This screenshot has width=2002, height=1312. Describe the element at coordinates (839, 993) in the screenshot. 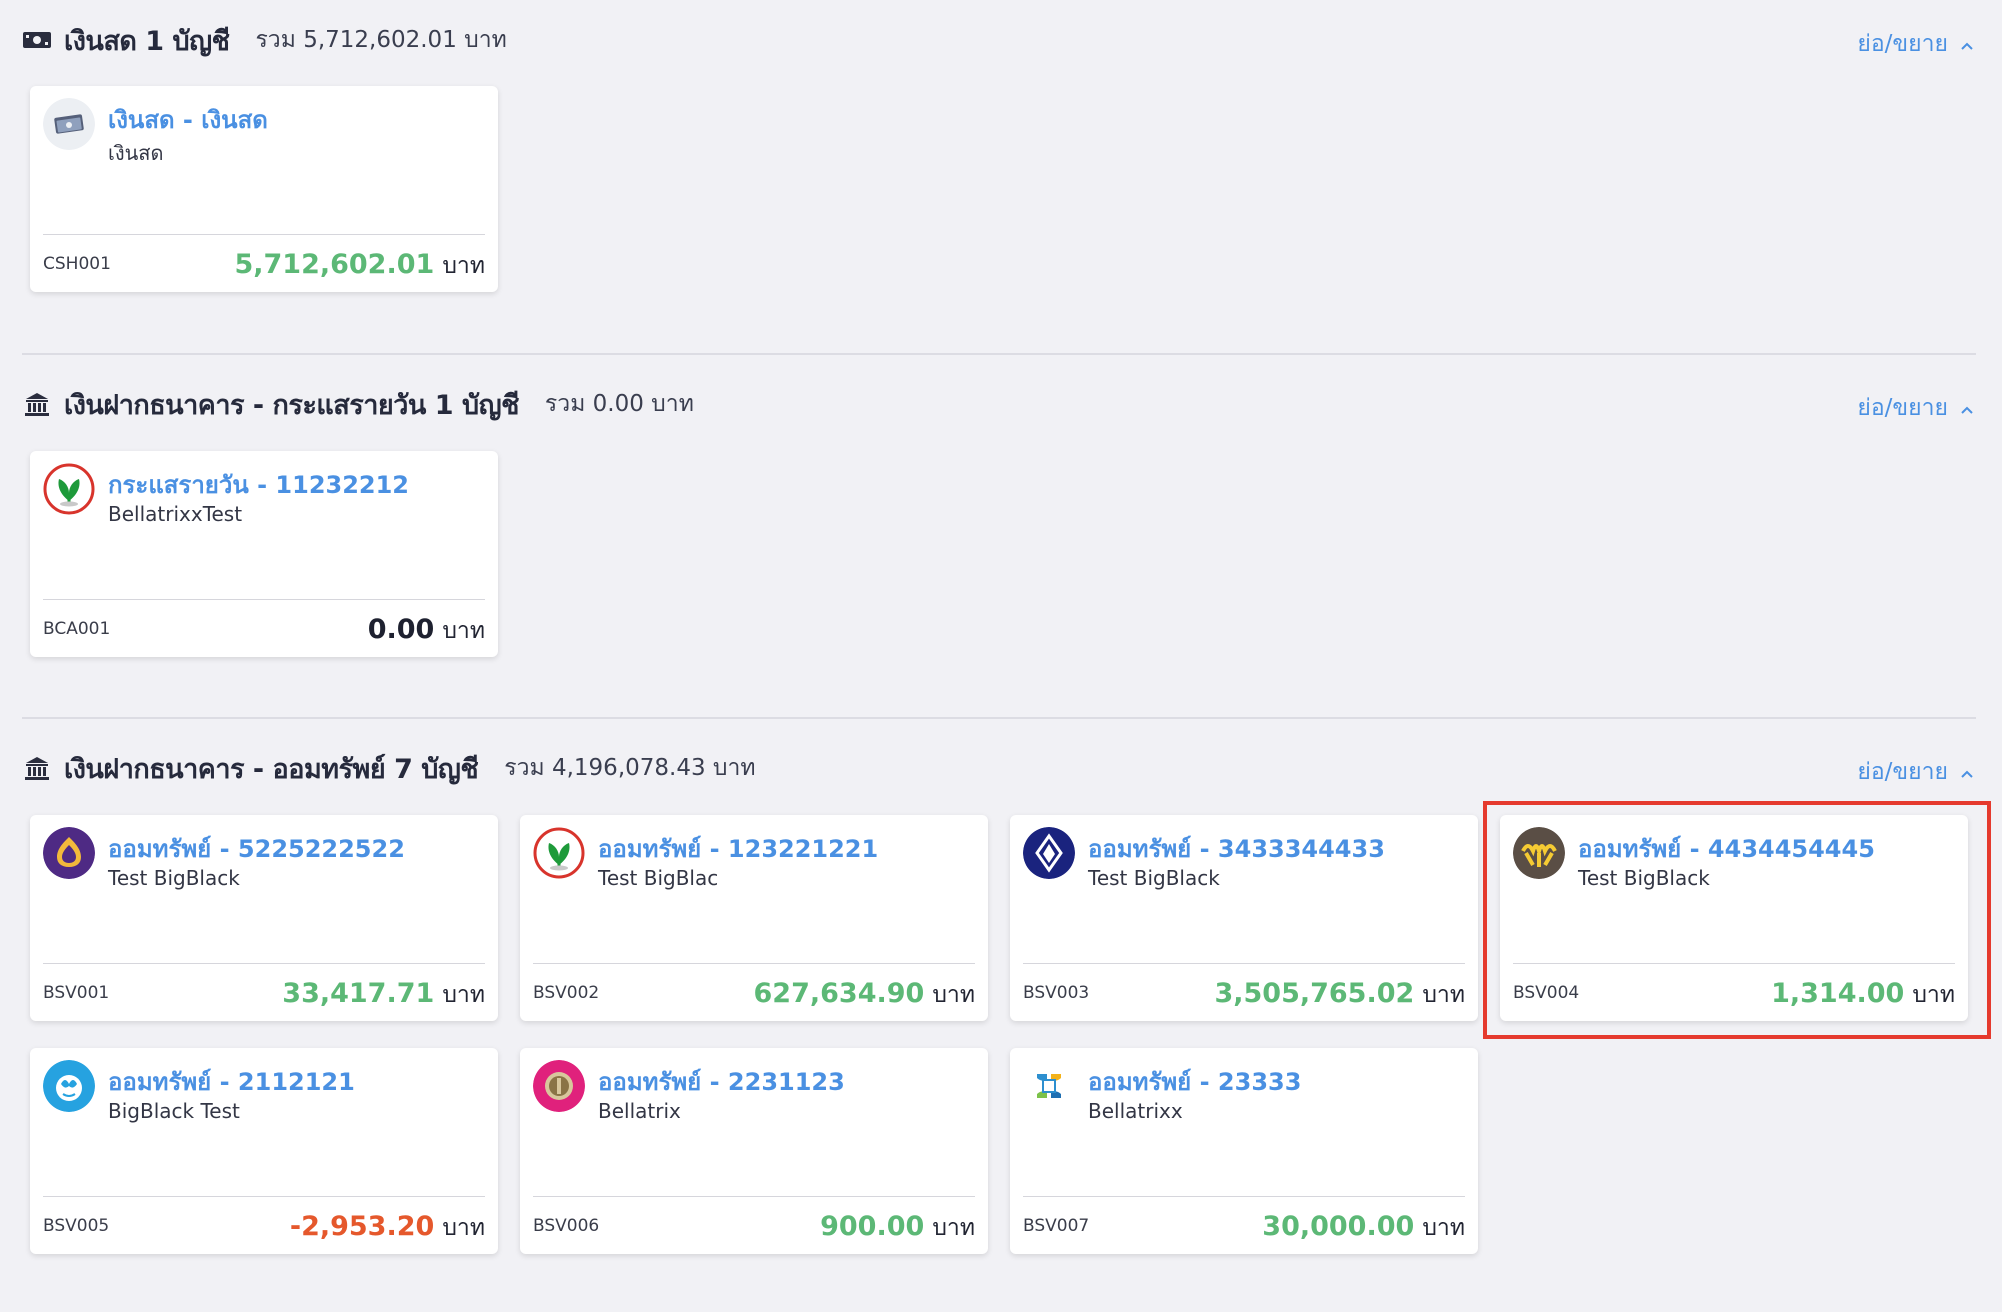

I see `balance-amount: 627,634.90` at that location.